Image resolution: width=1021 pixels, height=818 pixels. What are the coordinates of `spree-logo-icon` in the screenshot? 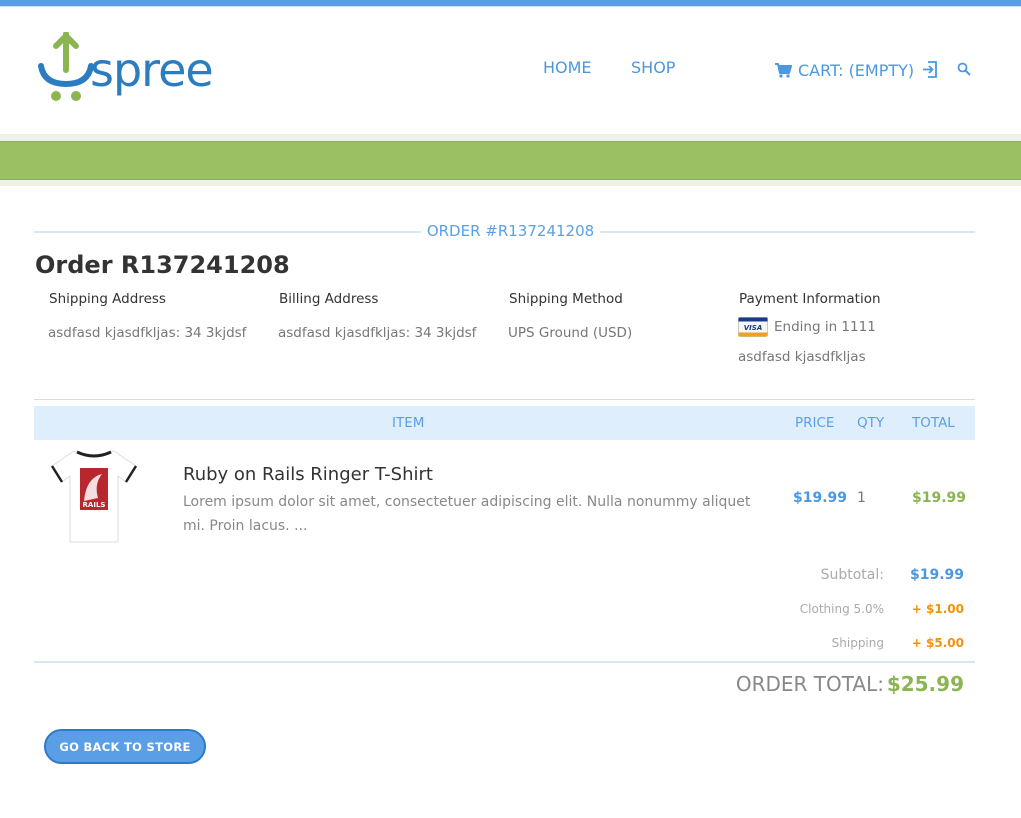 It's located at (66, 66).